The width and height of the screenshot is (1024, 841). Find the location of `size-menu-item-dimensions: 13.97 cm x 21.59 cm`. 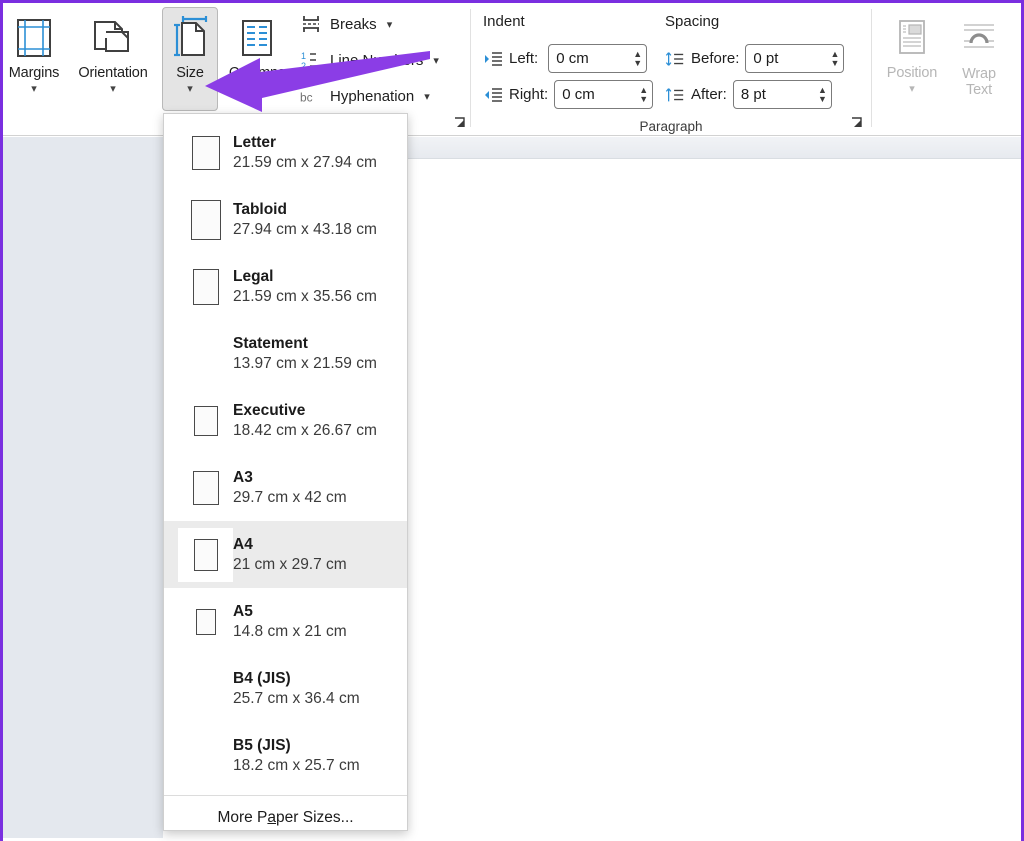

size-menu-item-dimensions: 13.97 cm x 21.59 cm is located at coordinates (305, 363).